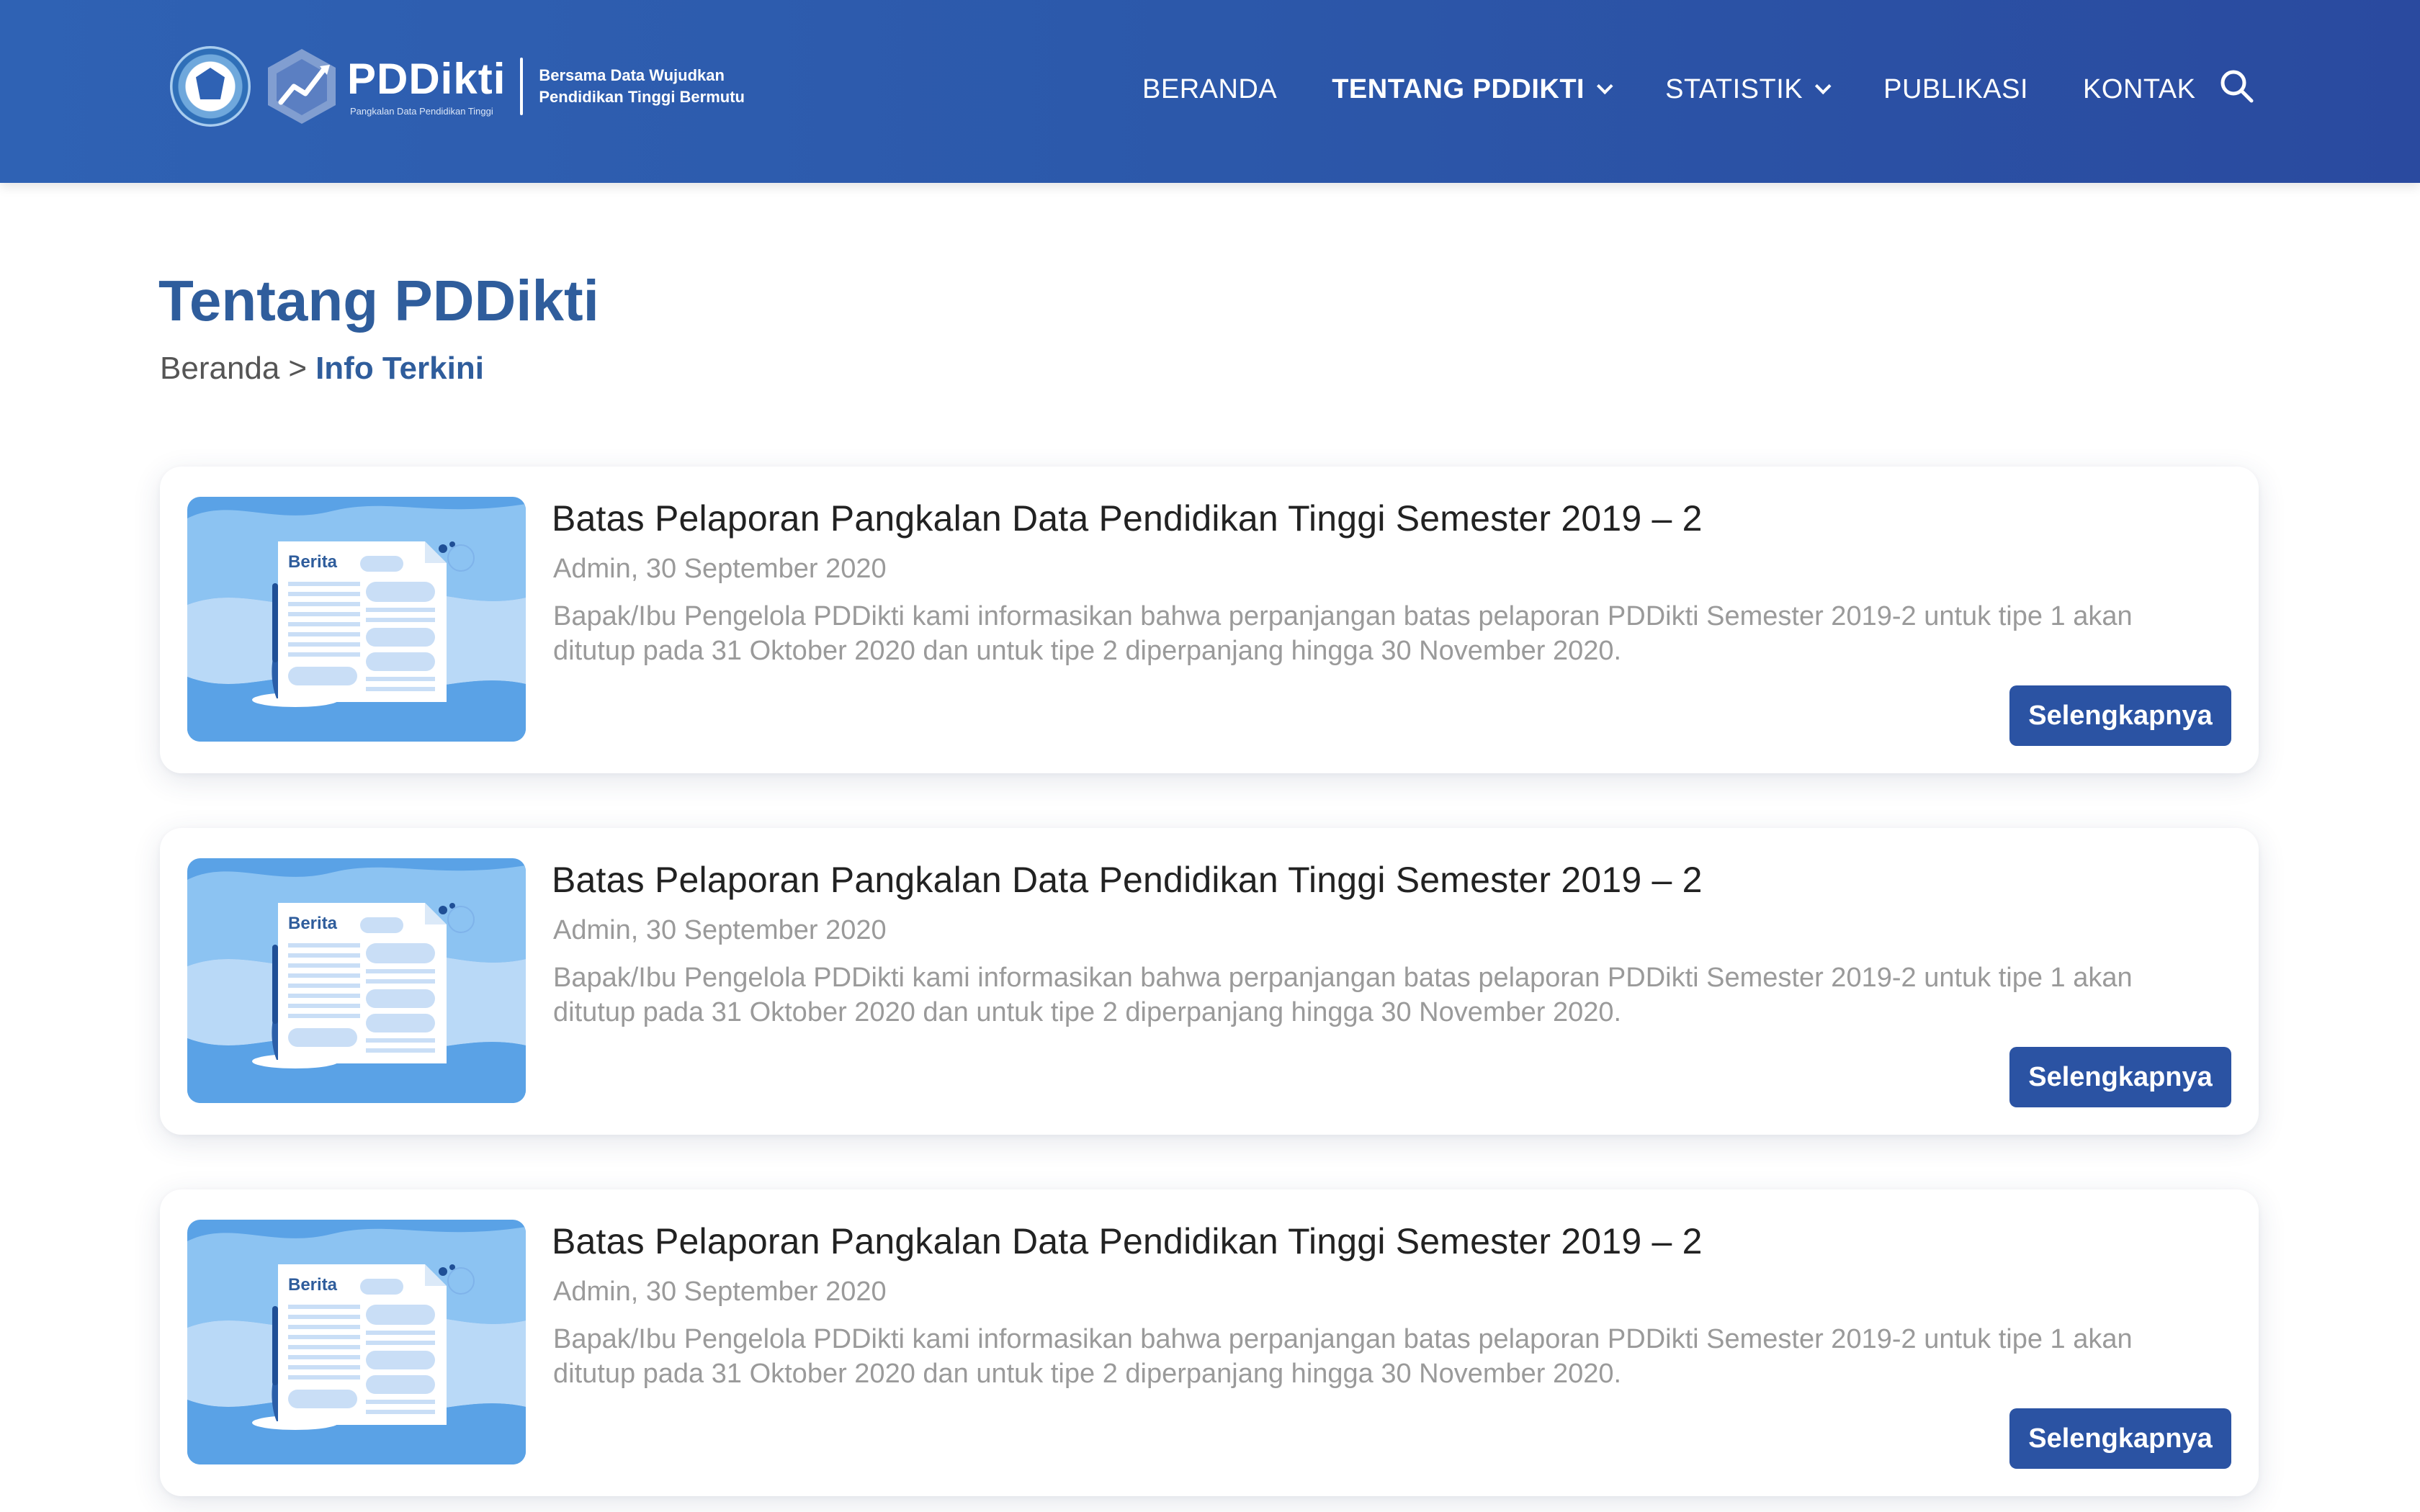 This screenshot has width=2420, height=1512. I want to click on page-title: Tentang PDDikti, so click(379, 301).